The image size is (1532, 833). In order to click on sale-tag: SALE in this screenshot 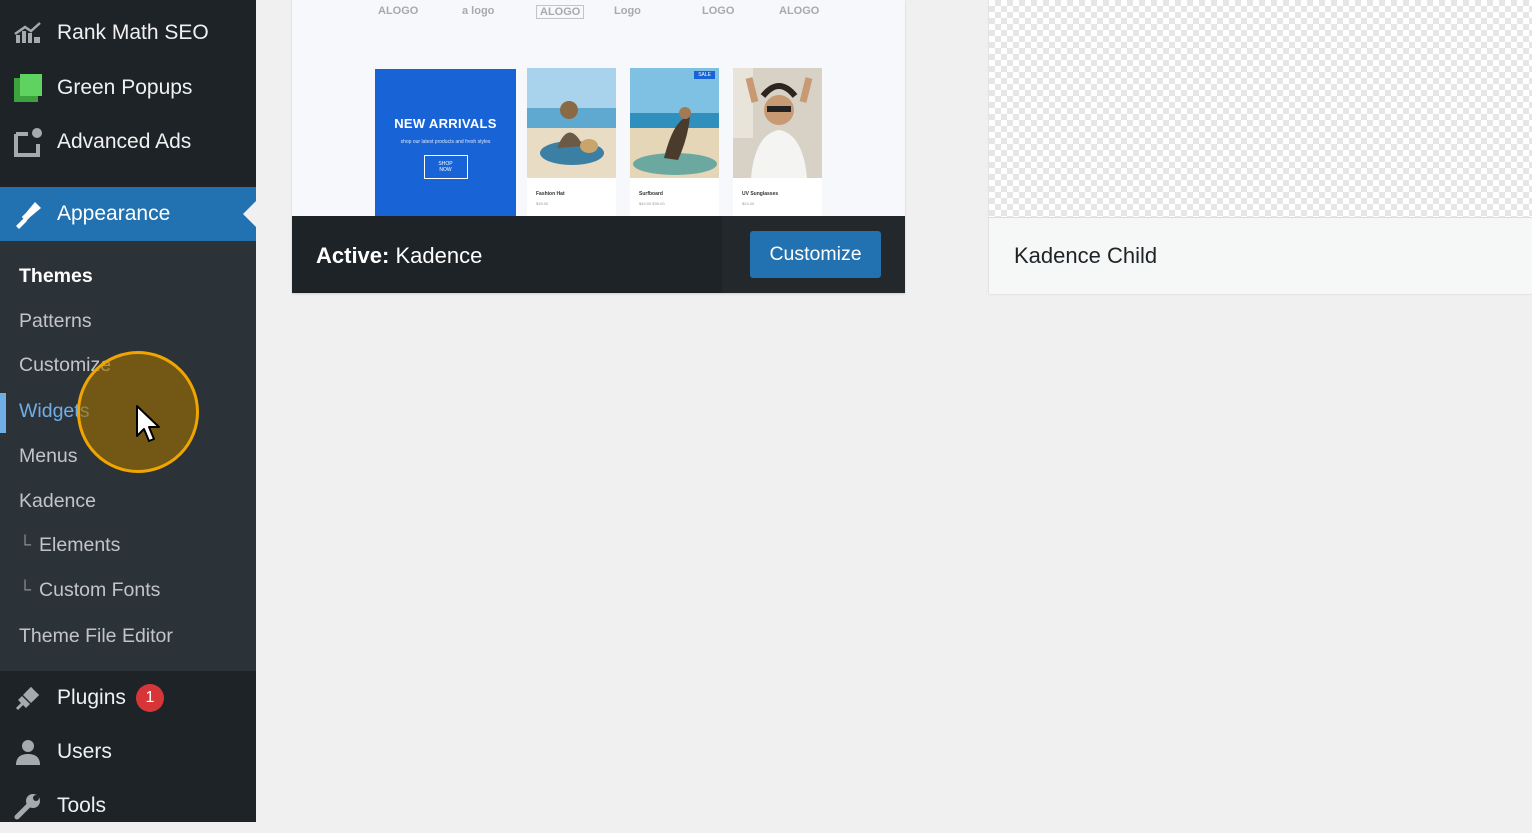, I will do `click(704, 75)`.